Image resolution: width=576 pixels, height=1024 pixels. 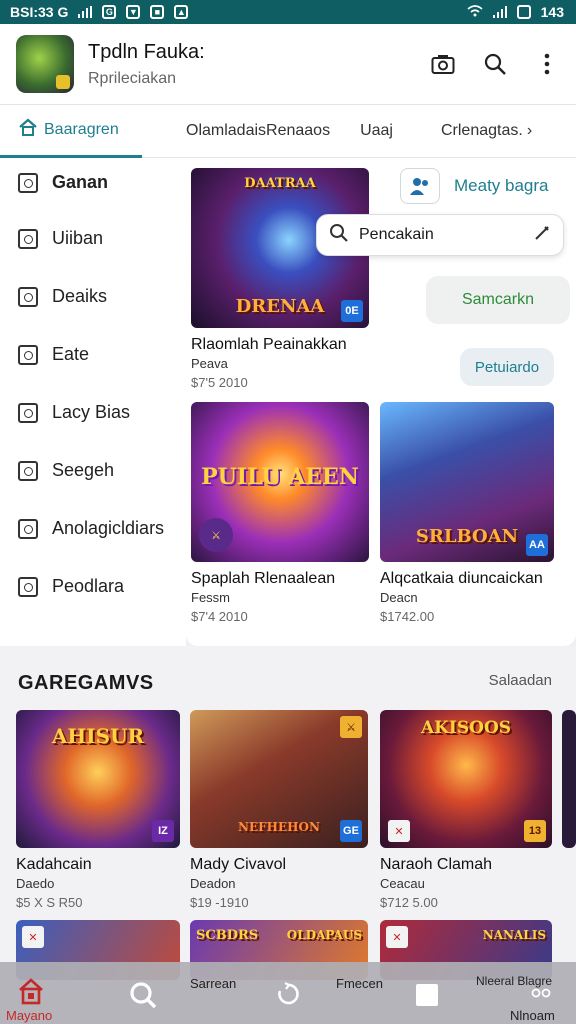 What do you see at coordinates (427, 995) in the screenshot?
I see `square-icon` at bounding box center [427, 995].